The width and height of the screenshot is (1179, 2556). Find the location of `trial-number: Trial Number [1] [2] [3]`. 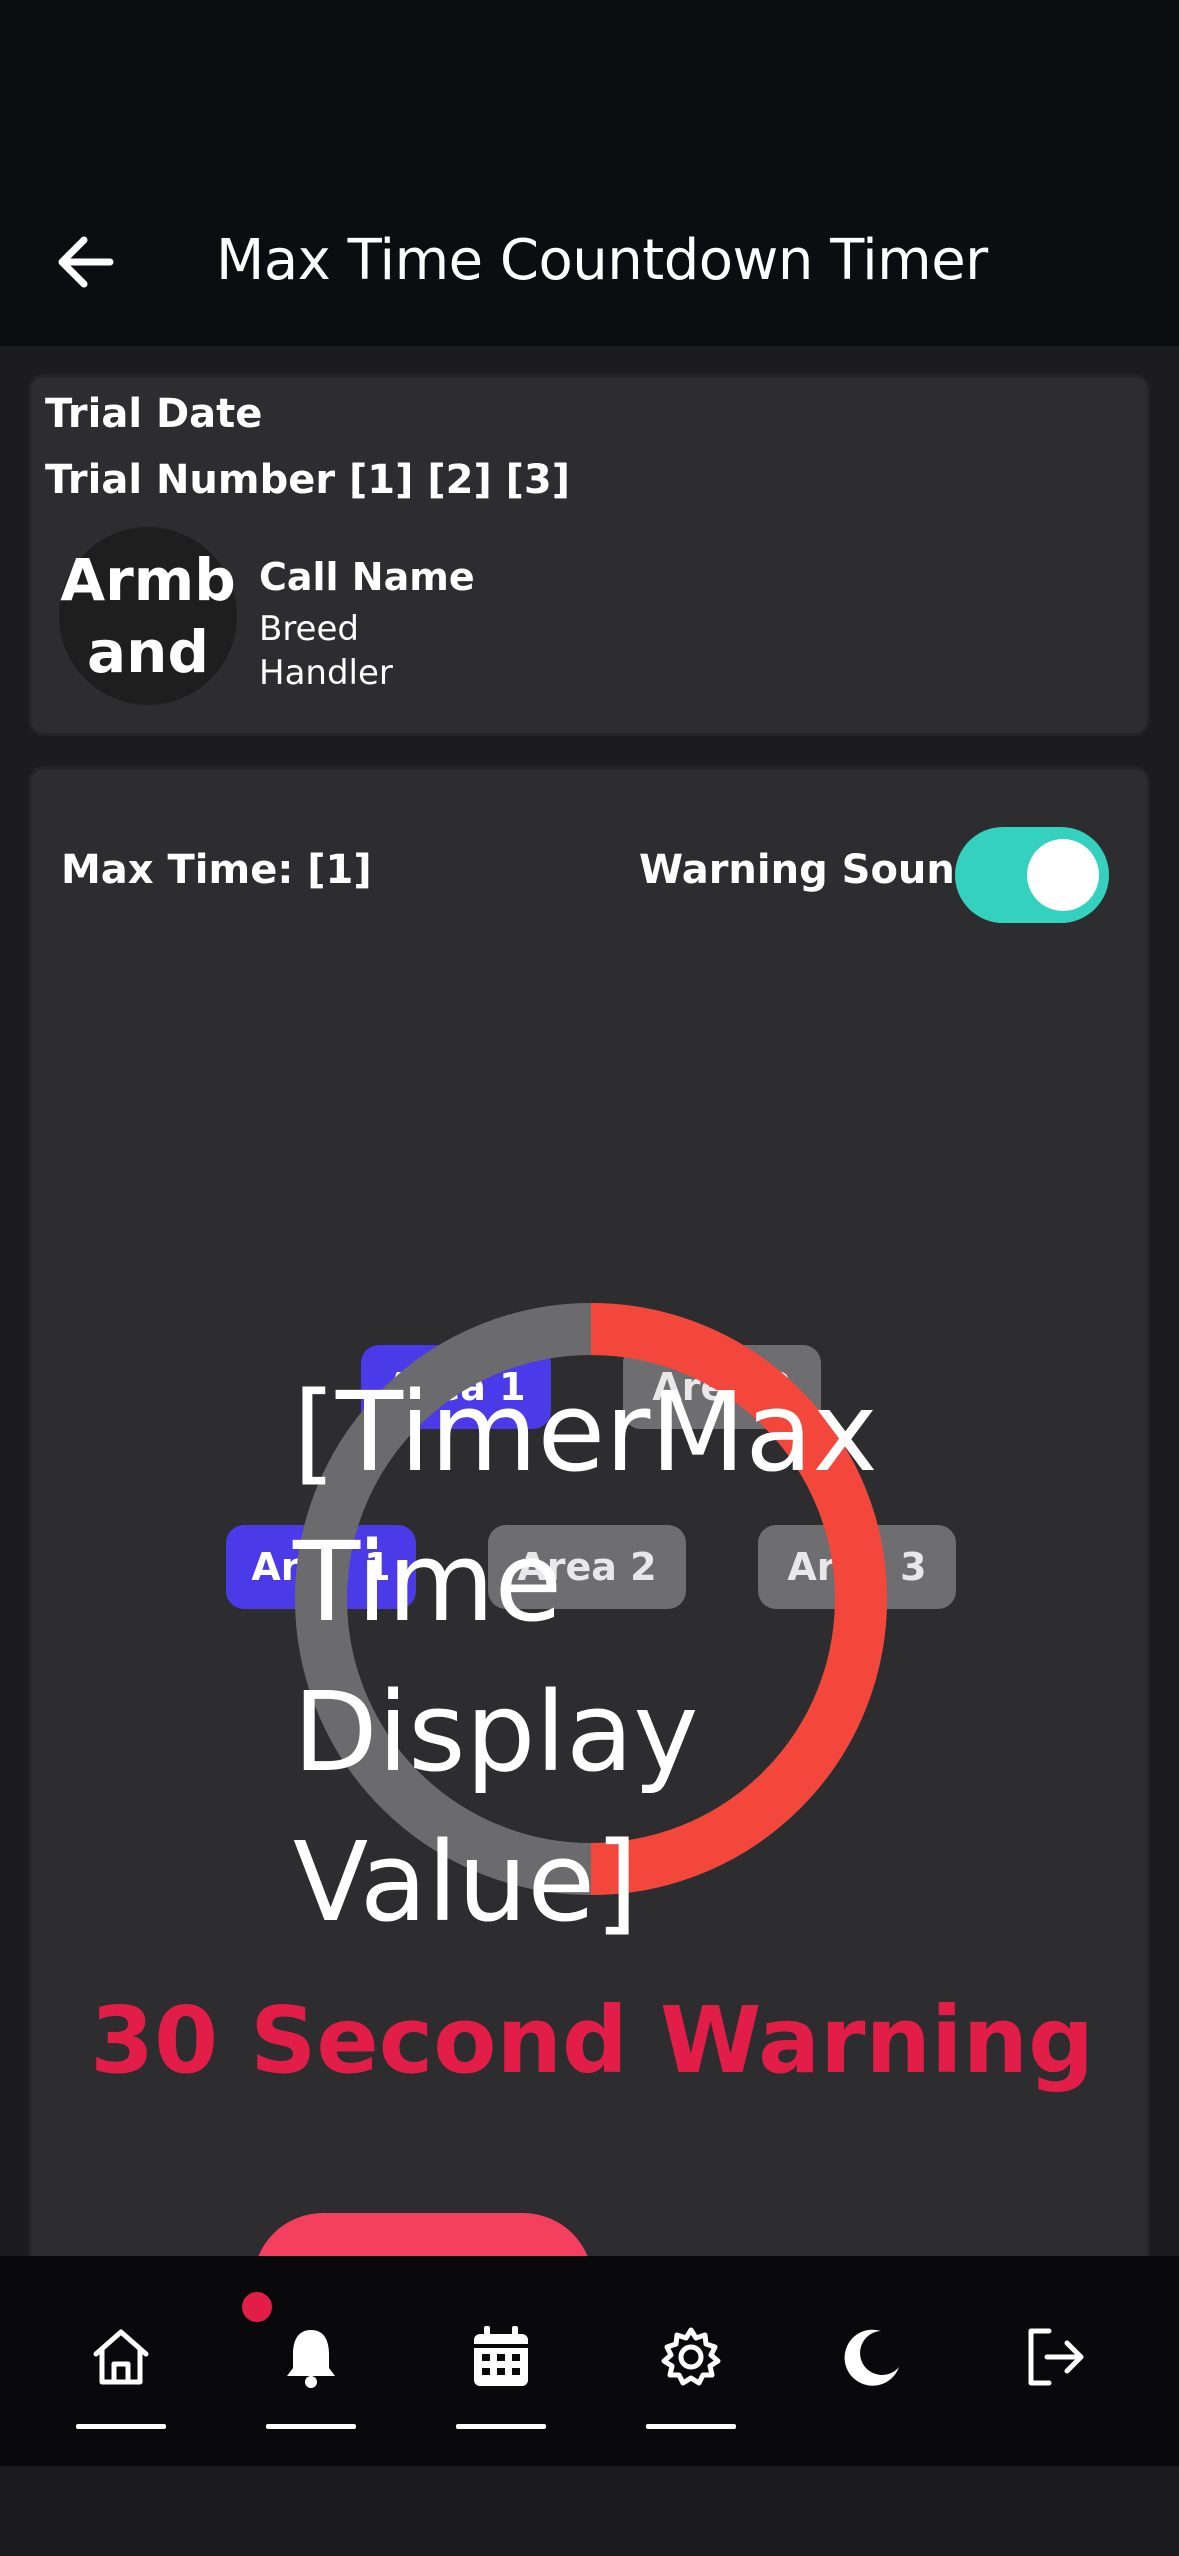

trial-number: Trial Number [1] [2] [3] is located at coordinates (308, 480).